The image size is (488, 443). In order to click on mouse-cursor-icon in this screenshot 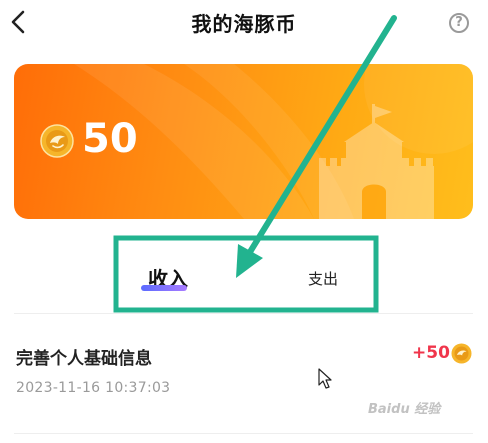, I will do `click(325, 378)`.